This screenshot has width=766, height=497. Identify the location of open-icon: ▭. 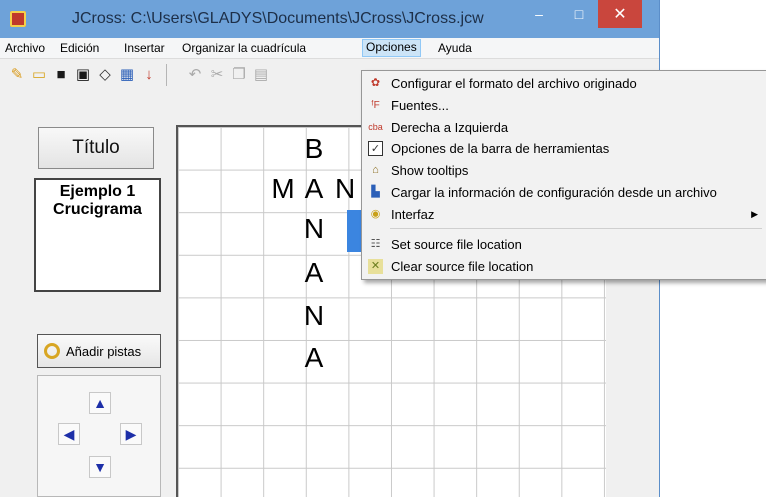
(39, 75).